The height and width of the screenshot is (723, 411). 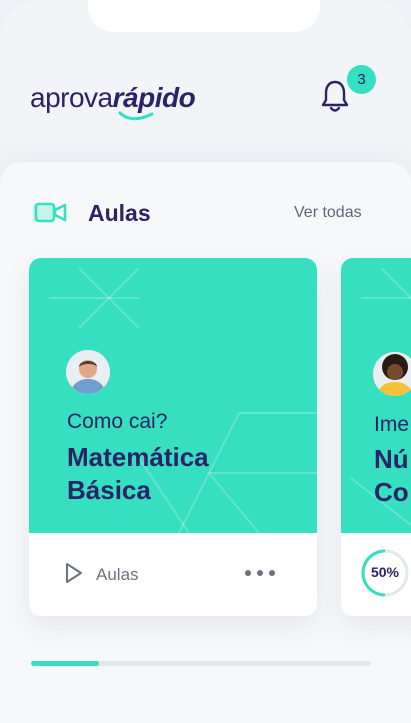 I want to click on device-notch, so click(x=204, y=16).